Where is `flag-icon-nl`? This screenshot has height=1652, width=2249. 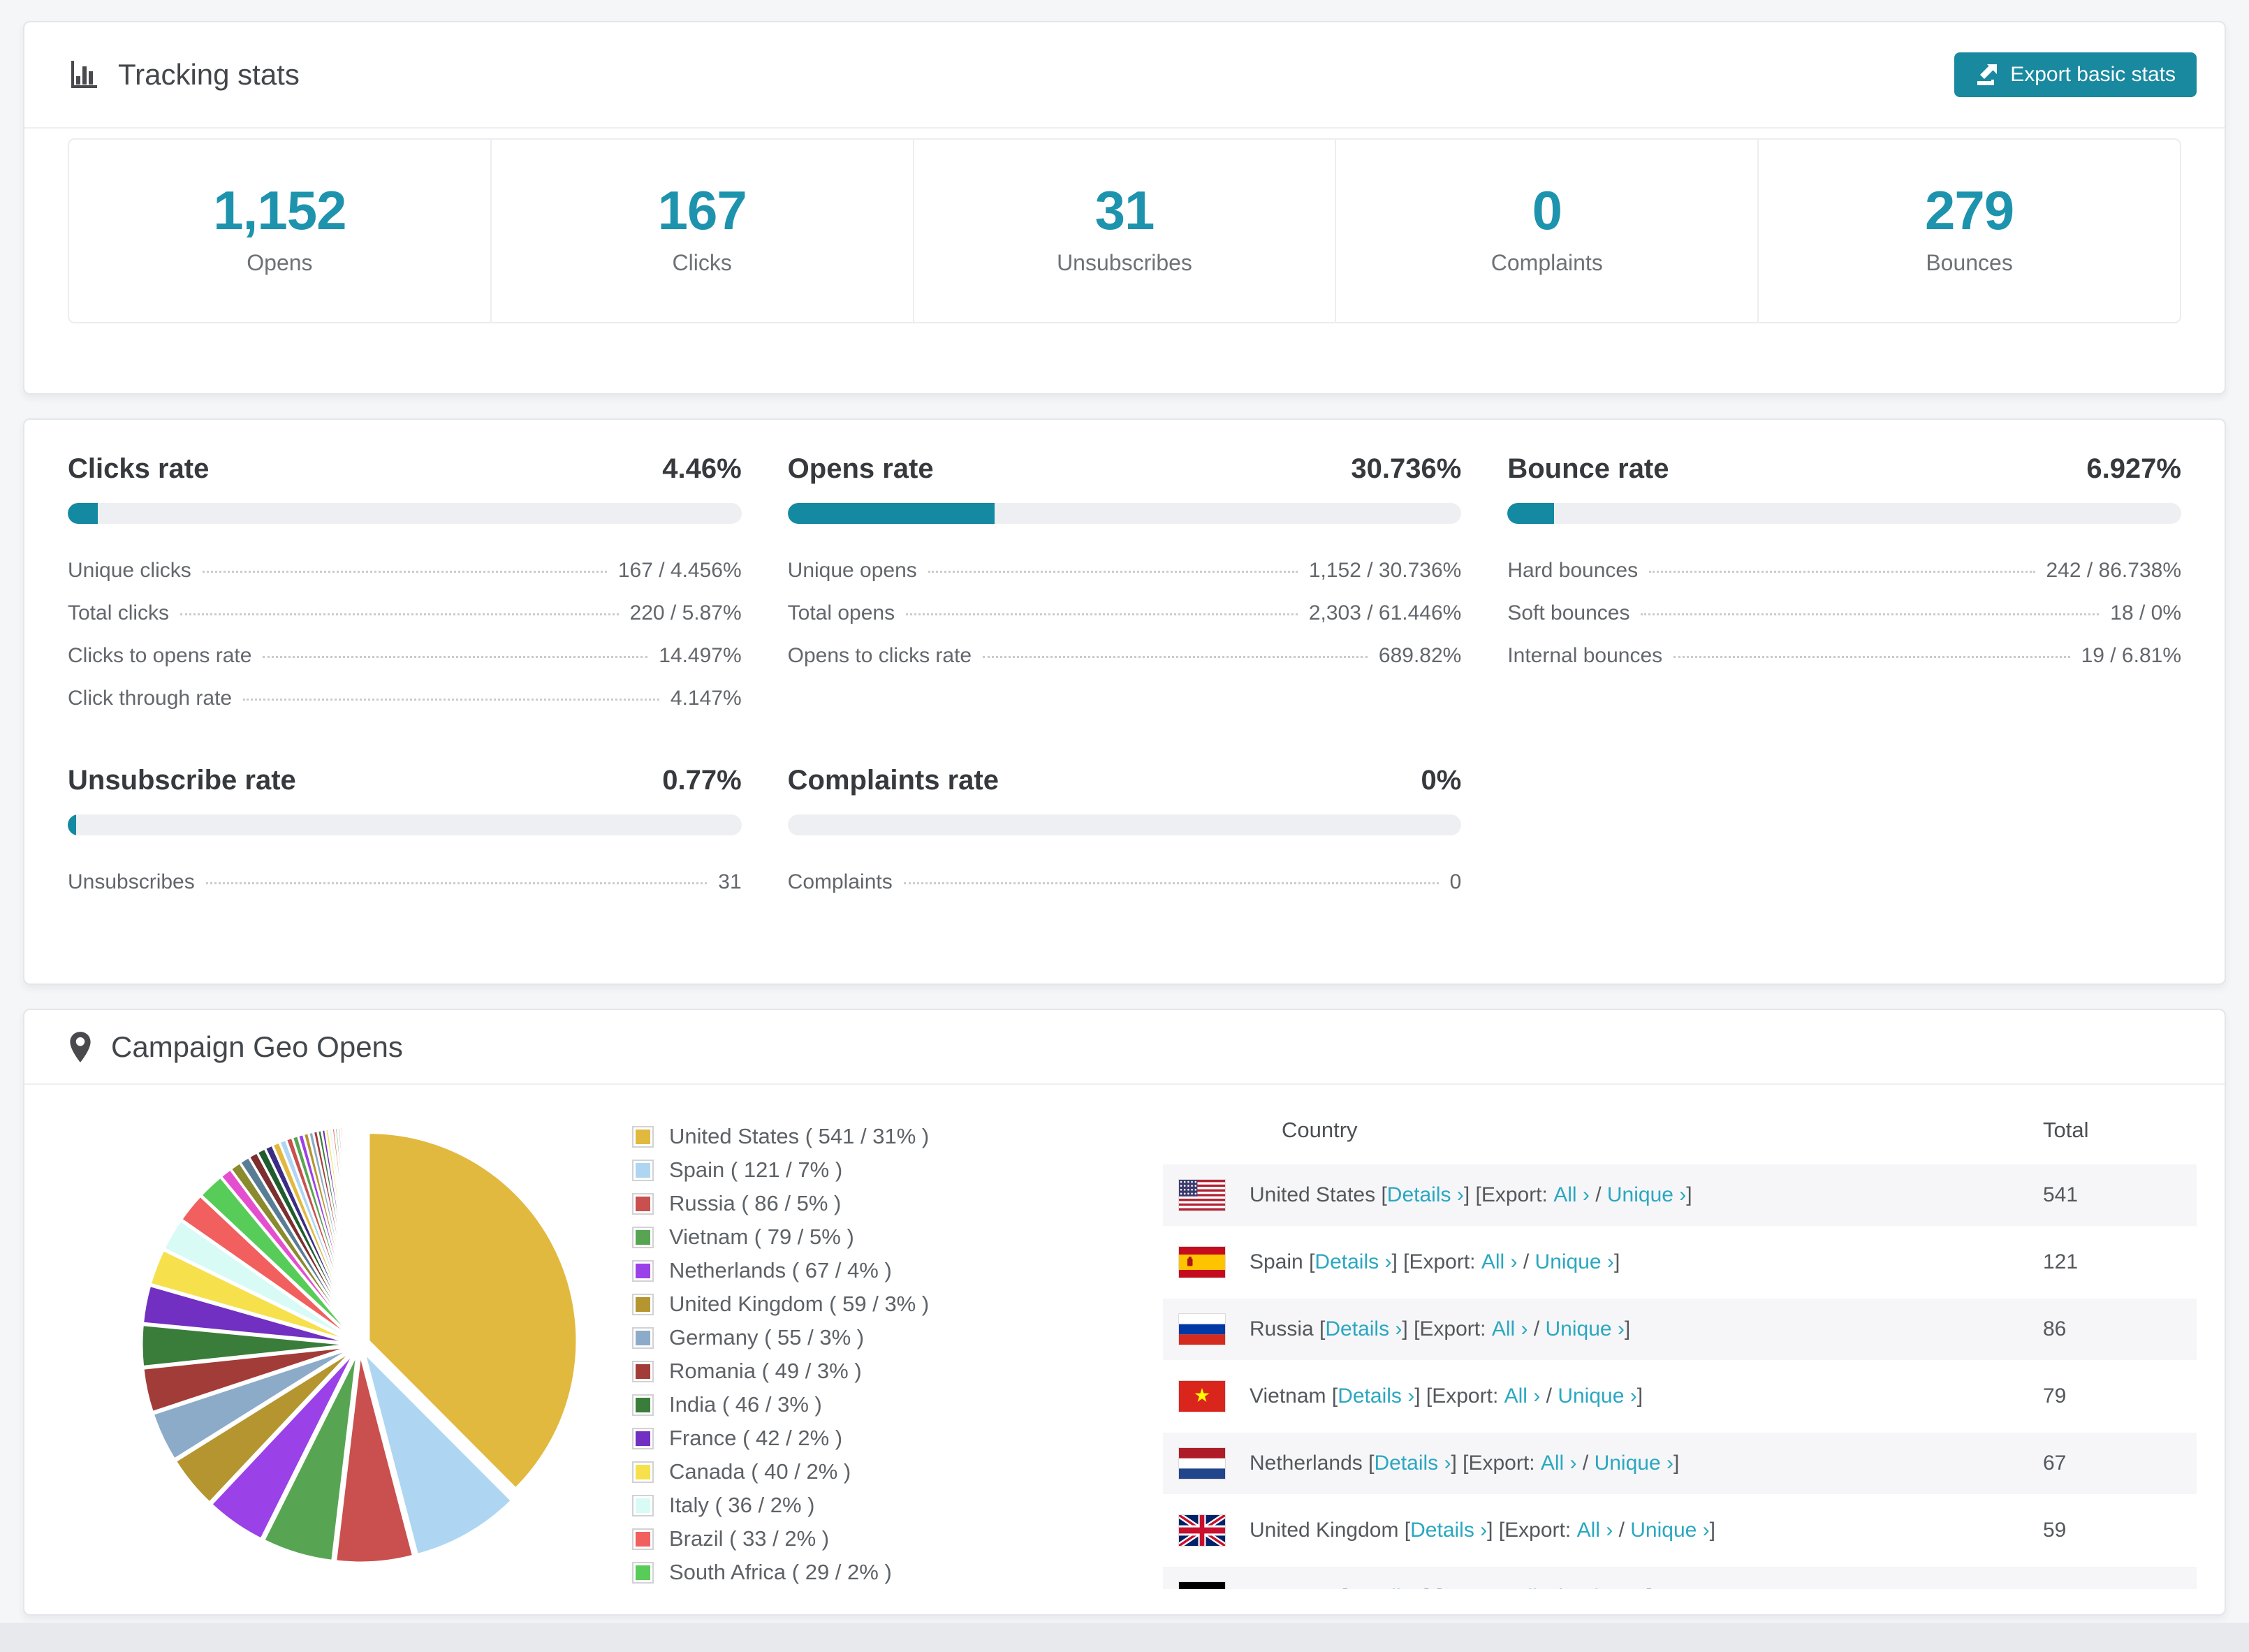
flag-icon-nl is located at coordinates (1202, 1463).